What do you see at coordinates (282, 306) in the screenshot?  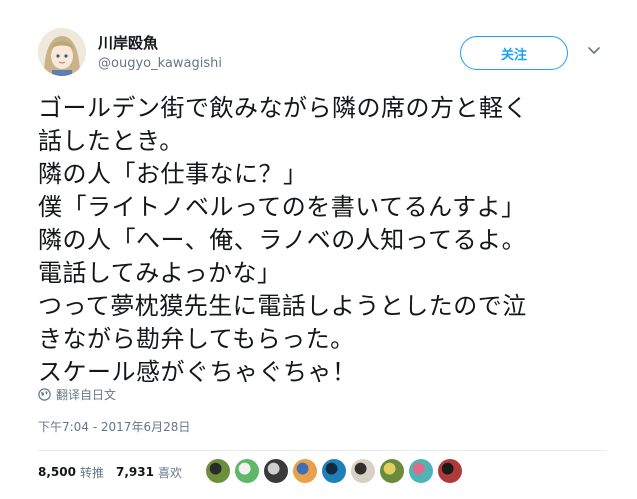 I see `tweet-text-line: つって夢枕獏先生に電話しようとしたので泣` at bounding box center [282, 306].